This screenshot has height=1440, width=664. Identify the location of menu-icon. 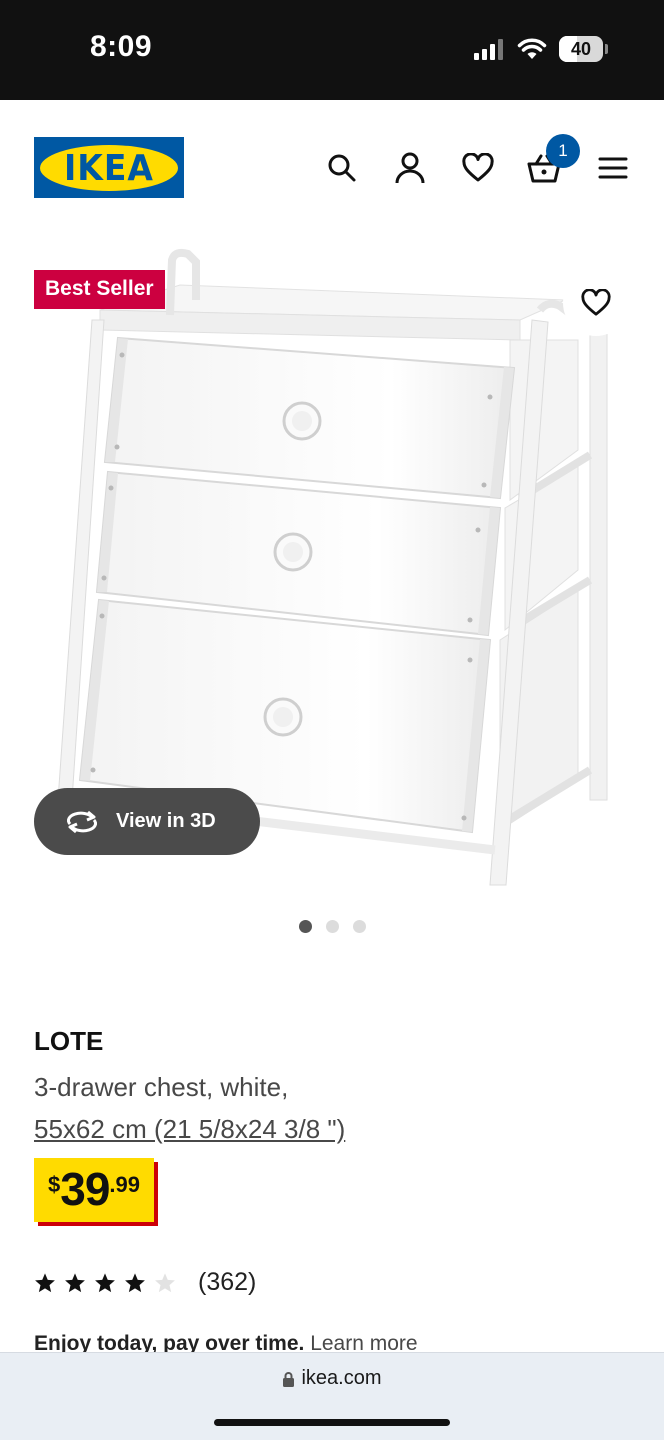
(613, 168).